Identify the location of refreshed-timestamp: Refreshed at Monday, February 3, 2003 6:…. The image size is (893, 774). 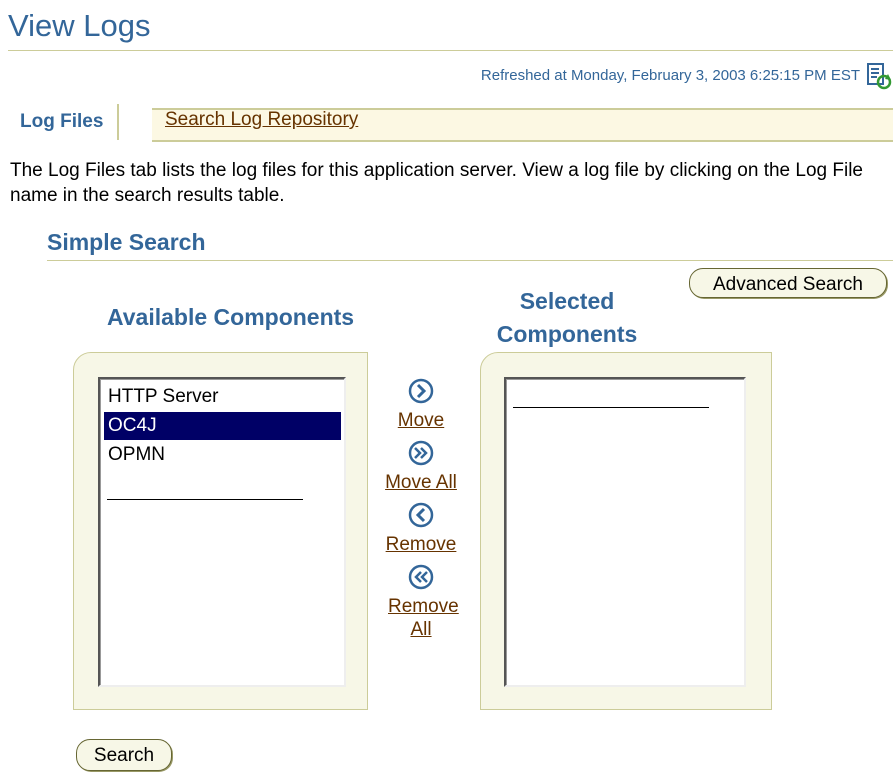
(670, 75).